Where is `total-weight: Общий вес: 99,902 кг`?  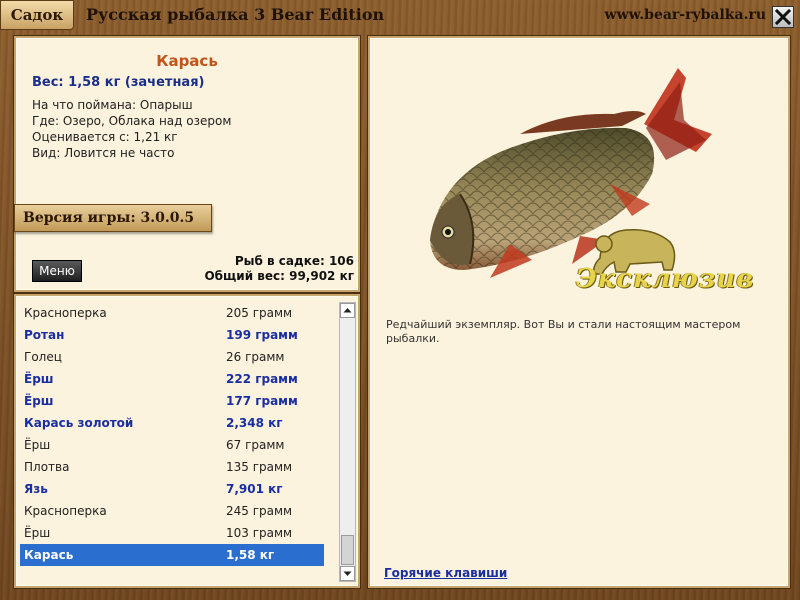 total-weight: Общий вес: 99,902 кг is located at coordinates (279, 276).